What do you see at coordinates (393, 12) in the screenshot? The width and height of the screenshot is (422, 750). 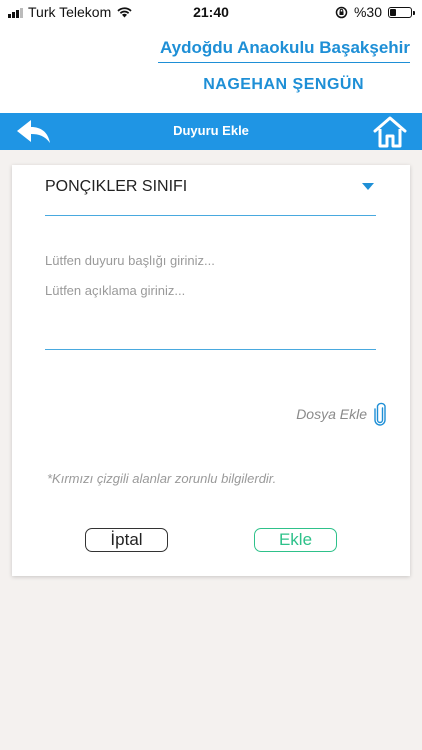 I see `battery-fill` at bounding box center [393, 12].